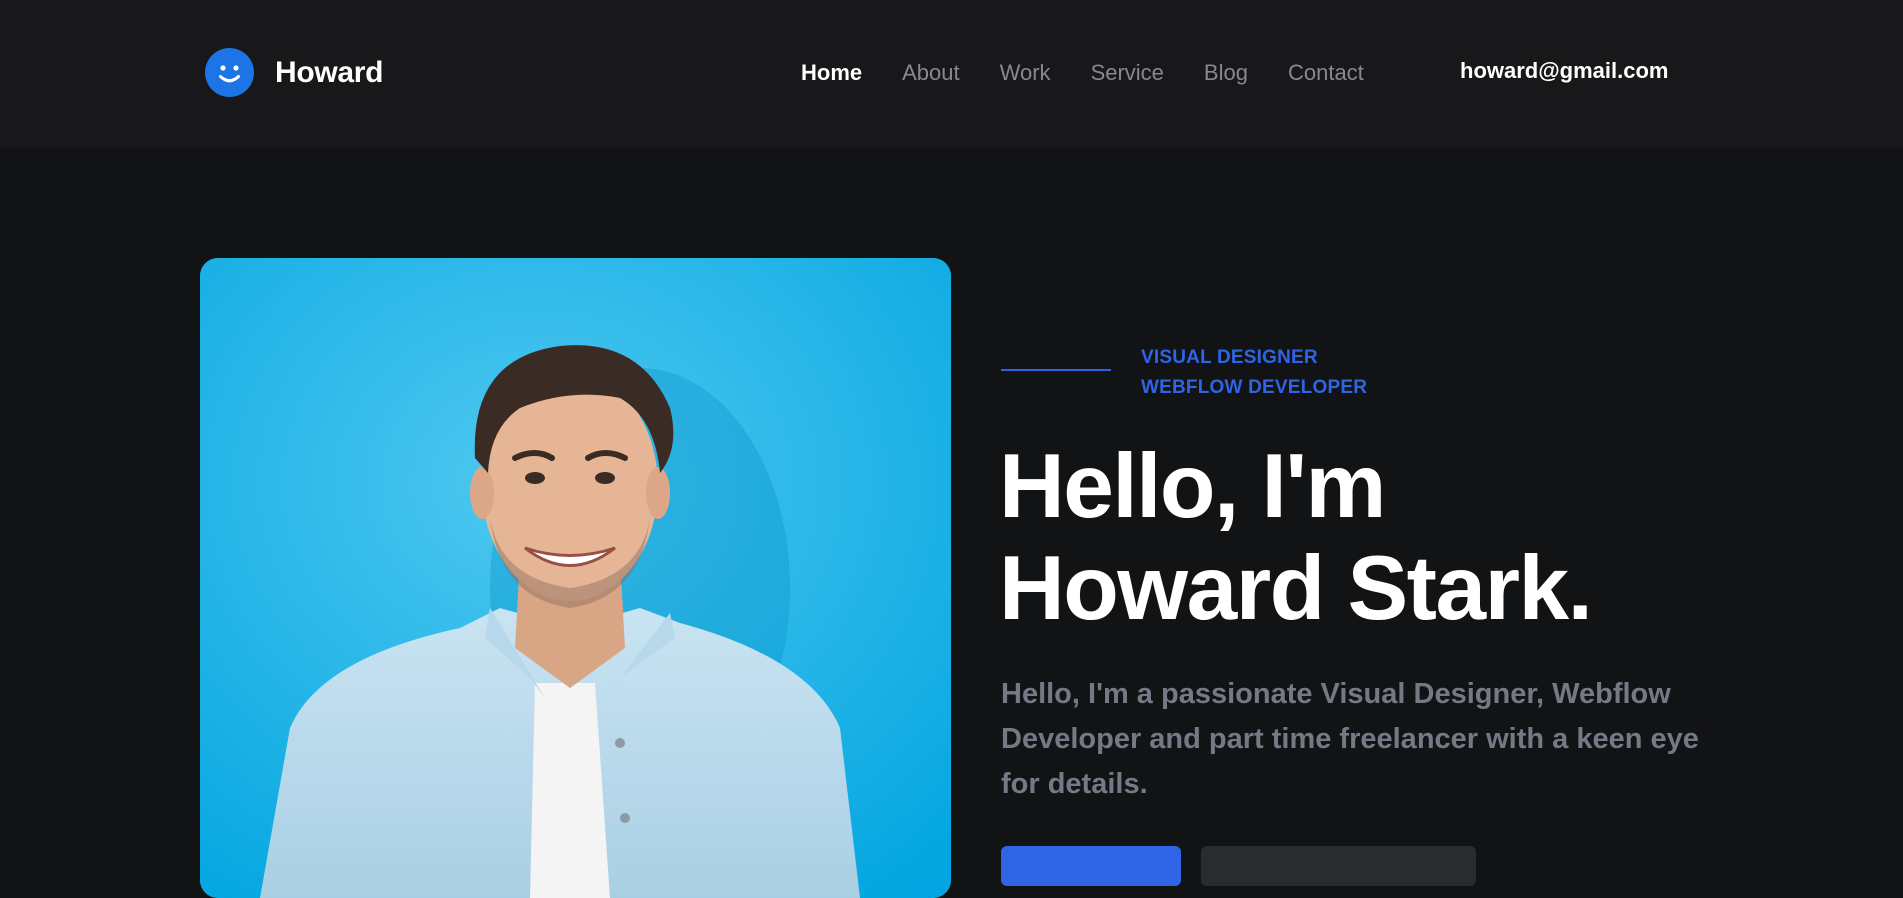 The image size is (1903, 898). What do you see at coordinates (1326, 73) in the screenshot?
I see `nav-contact: Contact` at bounding box center [1326, 73].